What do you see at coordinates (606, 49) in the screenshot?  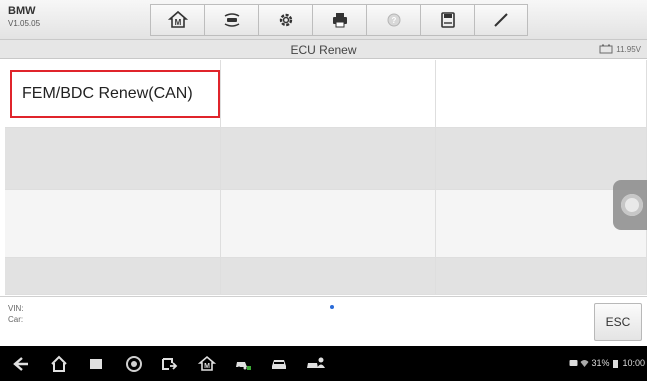 I see `car-battery-icon` at bounding box center [606, 49].